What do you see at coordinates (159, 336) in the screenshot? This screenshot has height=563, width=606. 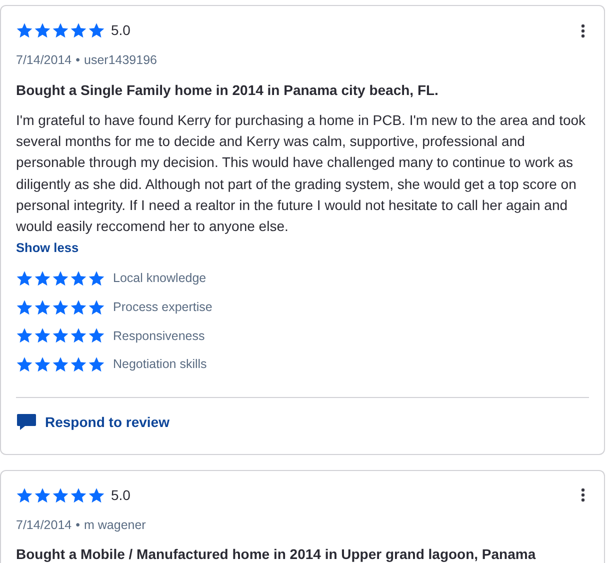 I see `rating-label: Responsiveness` at bounding box center [159, 336].